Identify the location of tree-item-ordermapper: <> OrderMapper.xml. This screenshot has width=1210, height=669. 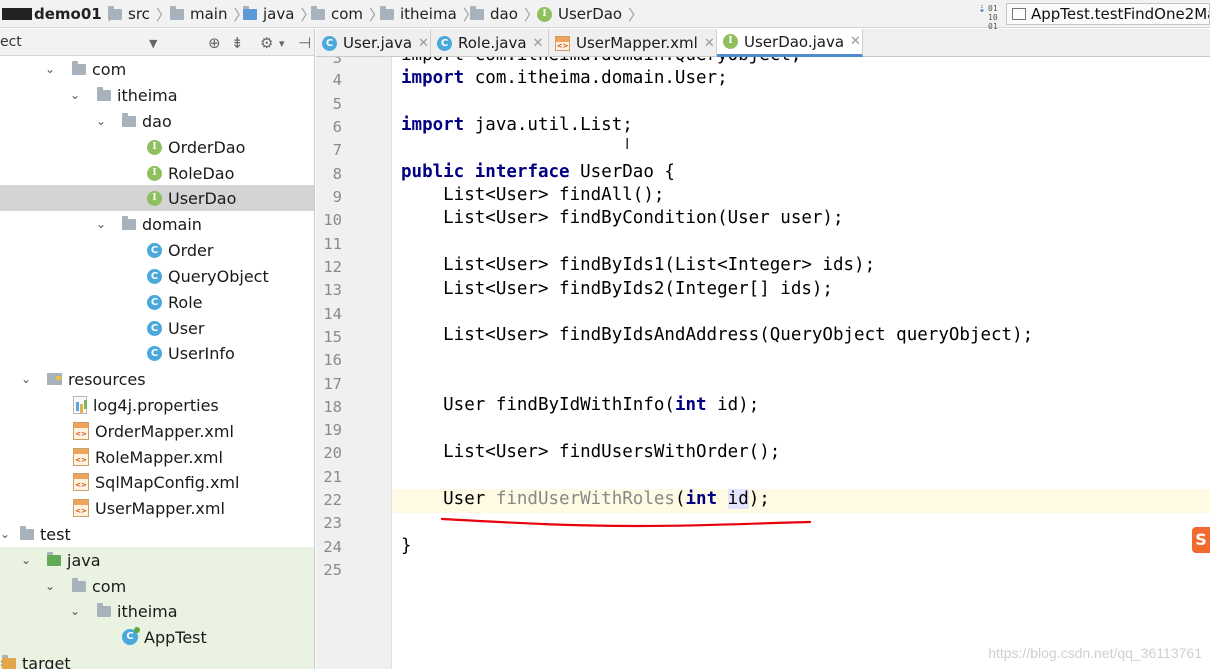
(157, 431).